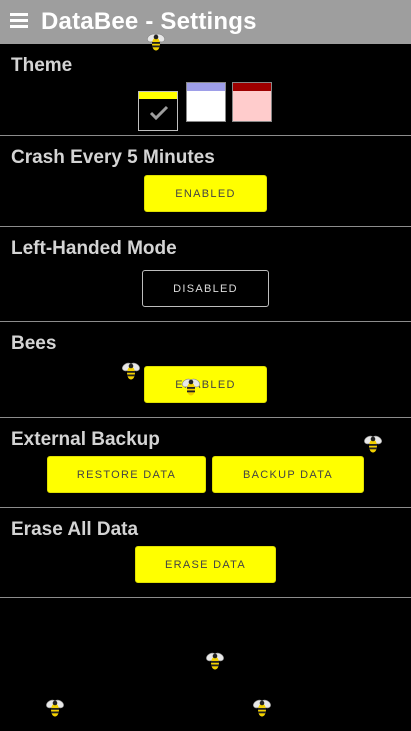 The width and height of the screenshot is (411, 731). I want to click on section-bees: Bees ENABLED, so click(205, 370).